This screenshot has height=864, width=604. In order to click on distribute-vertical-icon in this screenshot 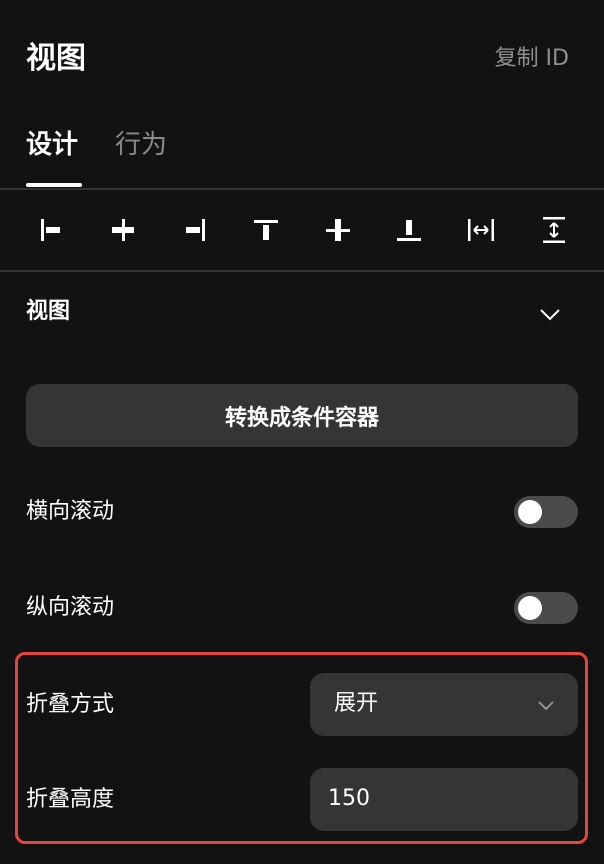, I will do `click(554, 230)`.